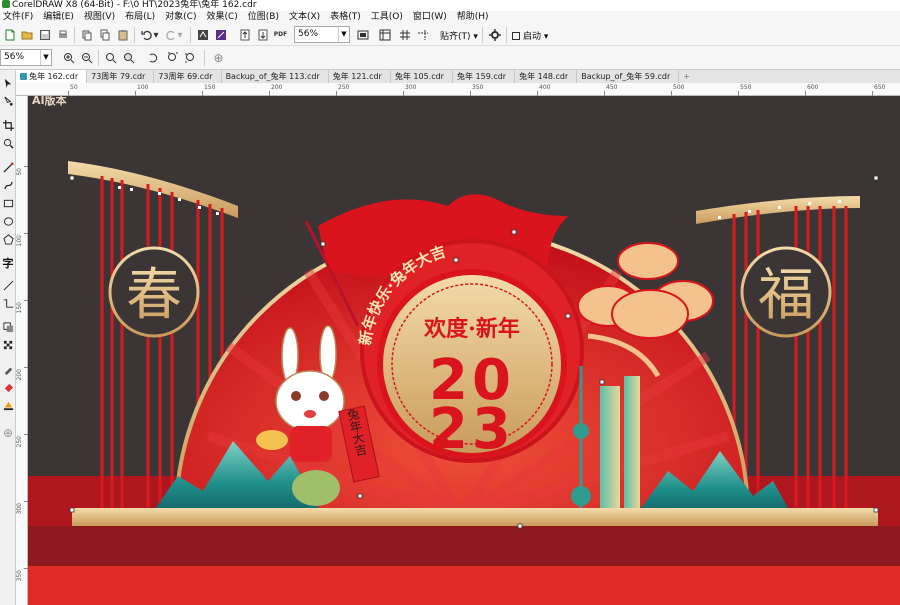 This screenshot has height=605, width=900. I want to click on smart-fill-tool-icon, so click(8, 405).